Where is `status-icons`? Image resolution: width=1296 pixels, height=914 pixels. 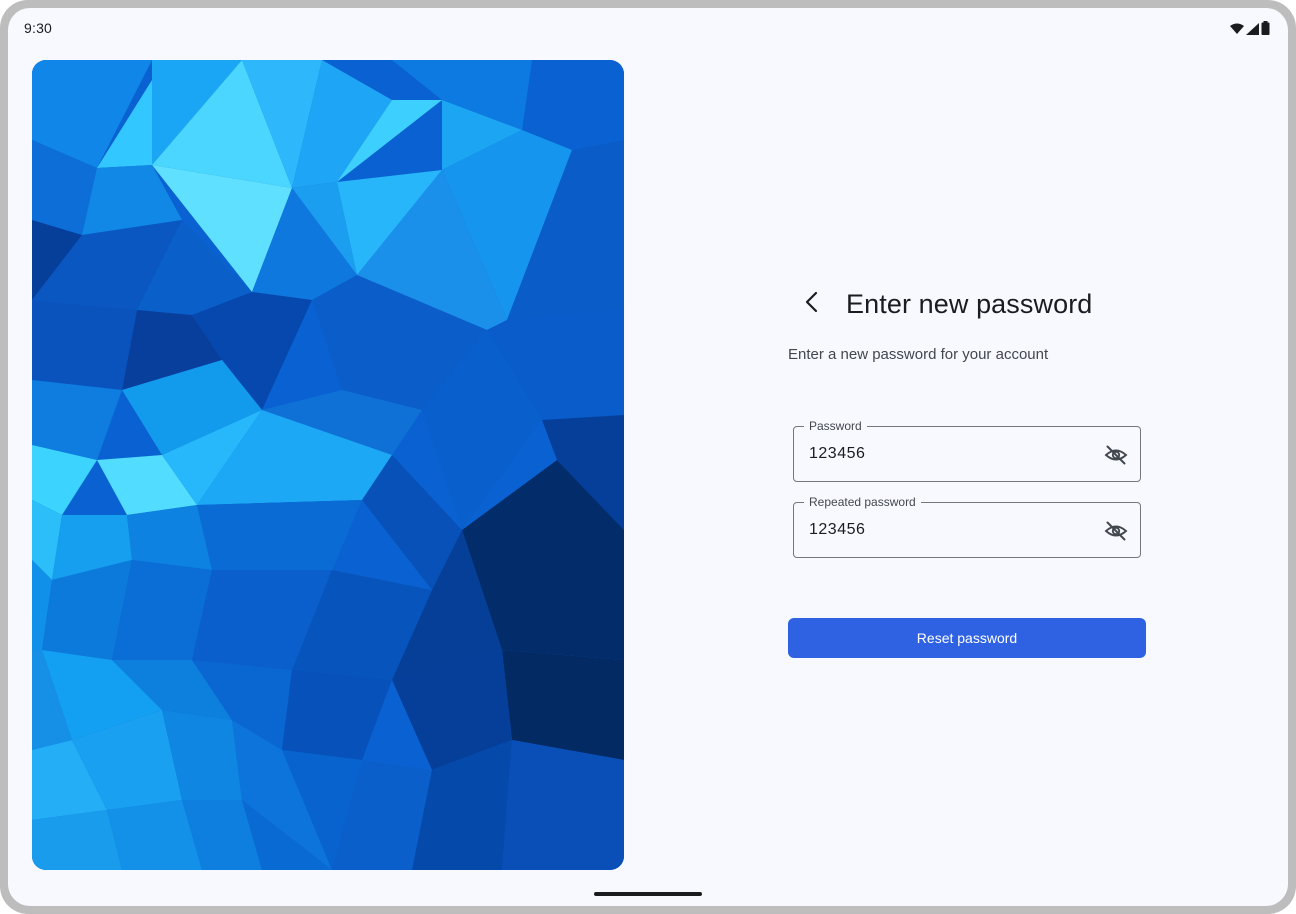
status-icons is located at coordinates (1250, 30).